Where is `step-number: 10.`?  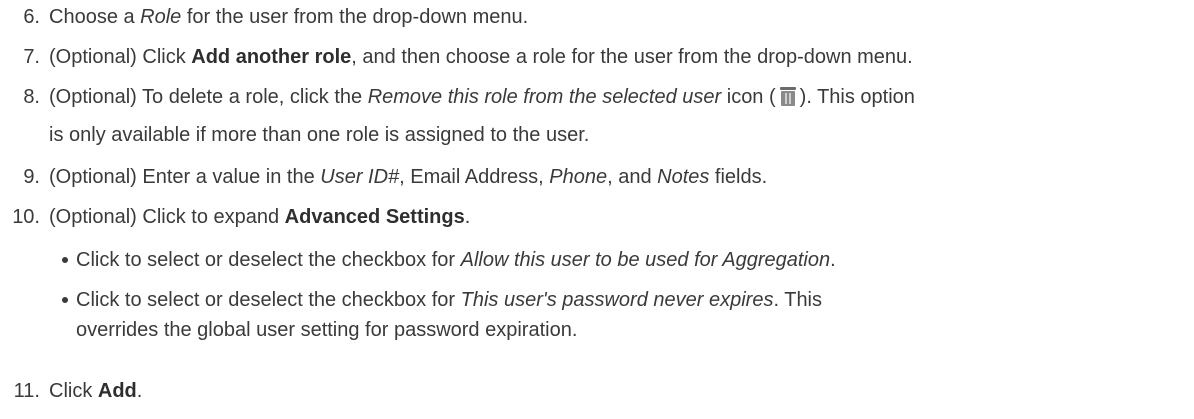 step-number: 10. is located at coordinates (26, 217).